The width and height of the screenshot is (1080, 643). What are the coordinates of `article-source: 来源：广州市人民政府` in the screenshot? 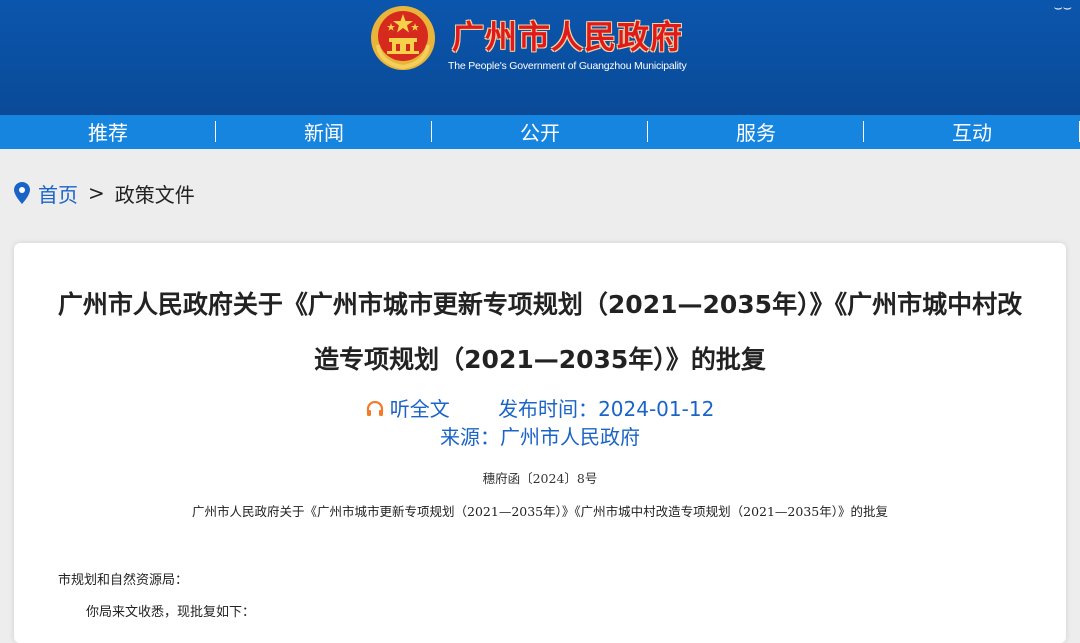 It's located at (540, 435).